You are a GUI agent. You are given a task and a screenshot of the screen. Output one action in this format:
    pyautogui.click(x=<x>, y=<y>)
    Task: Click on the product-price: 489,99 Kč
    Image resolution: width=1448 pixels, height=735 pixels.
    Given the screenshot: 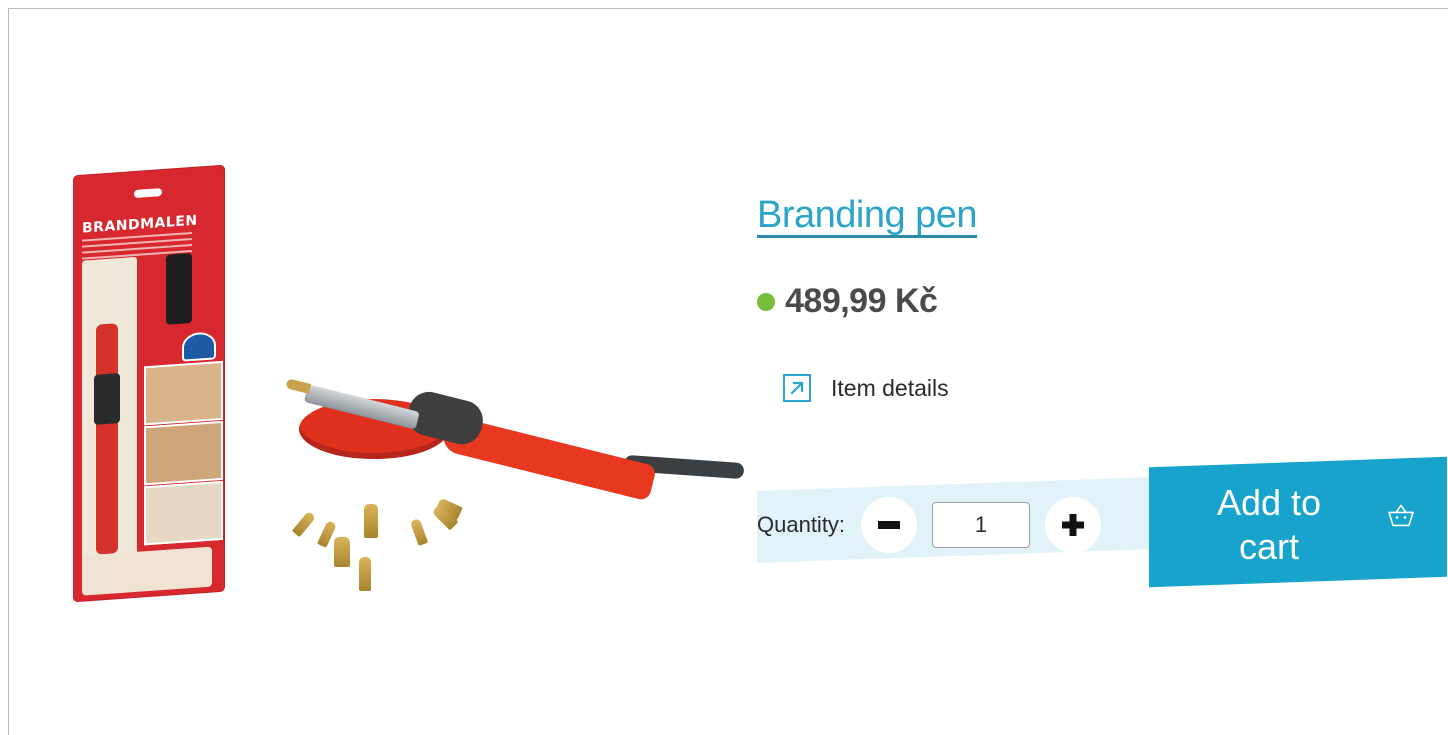 What is the action you would take?
    pyautogui.click(x=861, y=301)
    